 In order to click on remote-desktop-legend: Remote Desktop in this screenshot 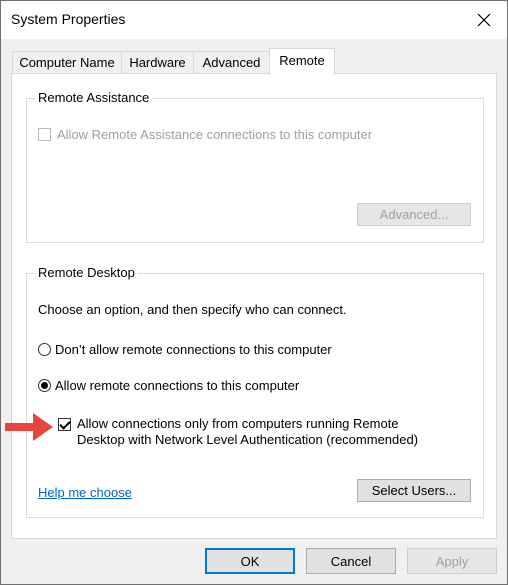, I will do `click(86, 272)`.